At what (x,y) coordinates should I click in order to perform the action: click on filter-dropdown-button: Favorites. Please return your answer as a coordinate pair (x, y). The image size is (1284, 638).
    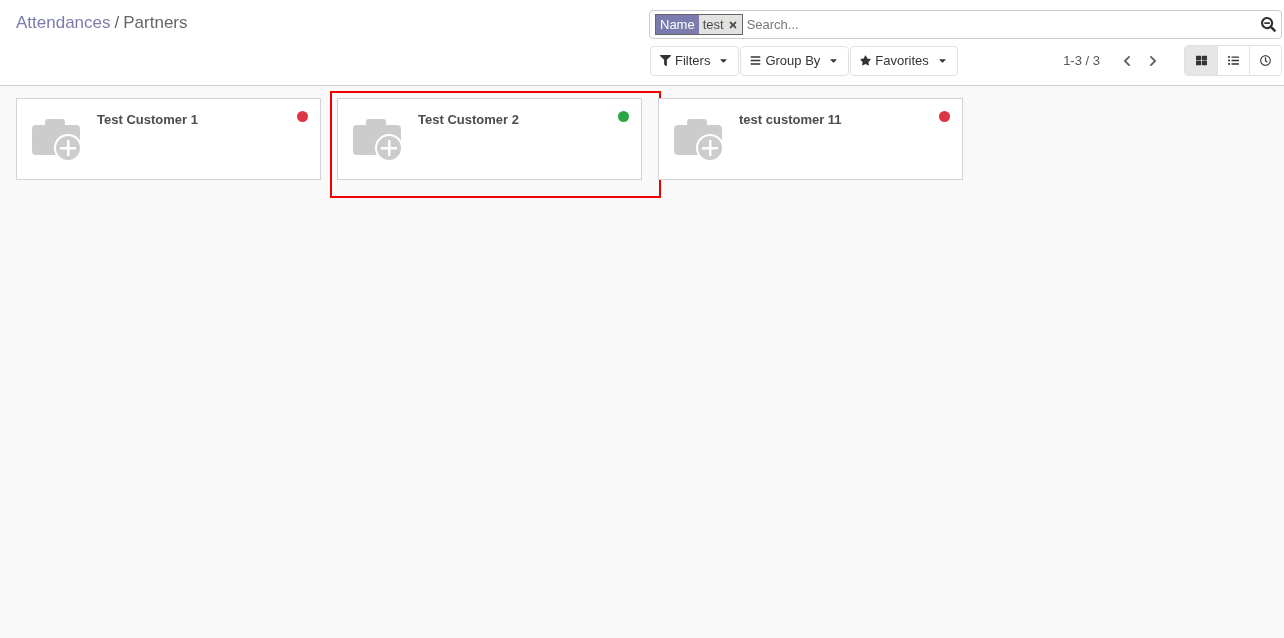
    Looking at the image, I should click on (904, 60).